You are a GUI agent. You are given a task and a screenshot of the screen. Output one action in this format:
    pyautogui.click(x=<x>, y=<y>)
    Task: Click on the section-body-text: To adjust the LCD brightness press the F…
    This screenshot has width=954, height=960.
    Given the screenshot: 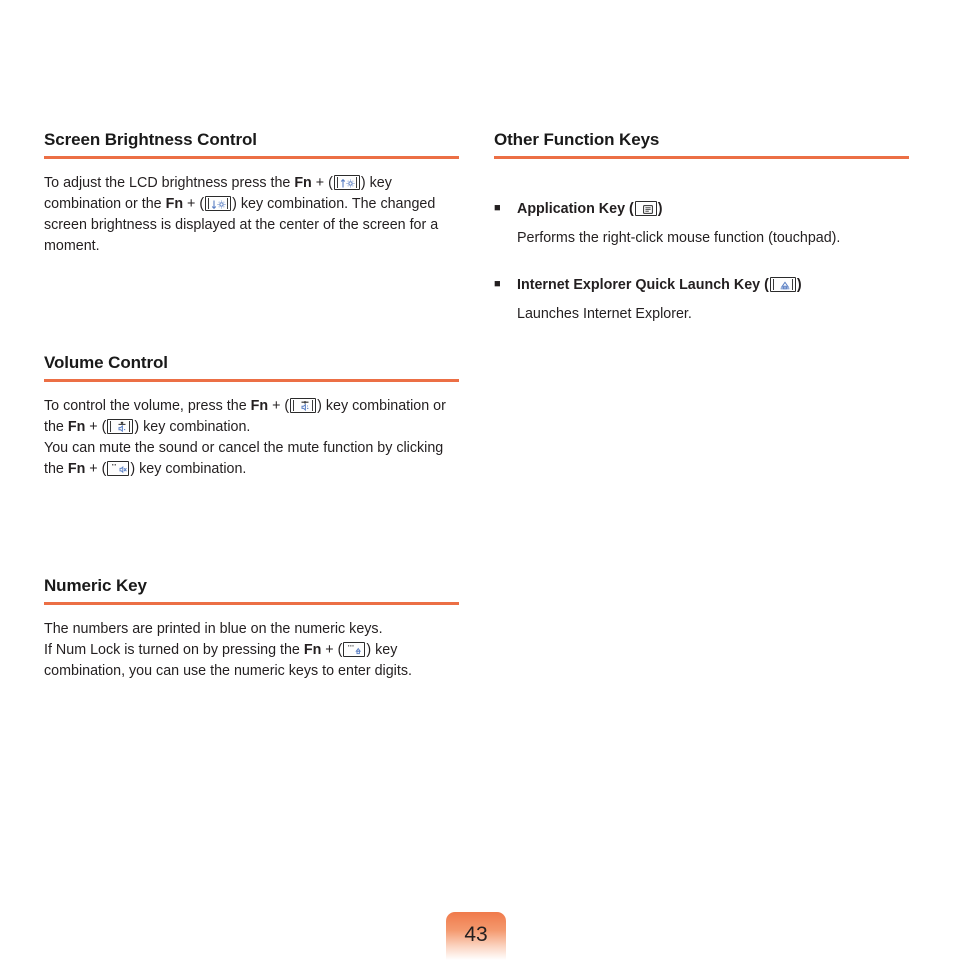 What is the action you would take?
    pyautogui.click(x=251, y=215)
    